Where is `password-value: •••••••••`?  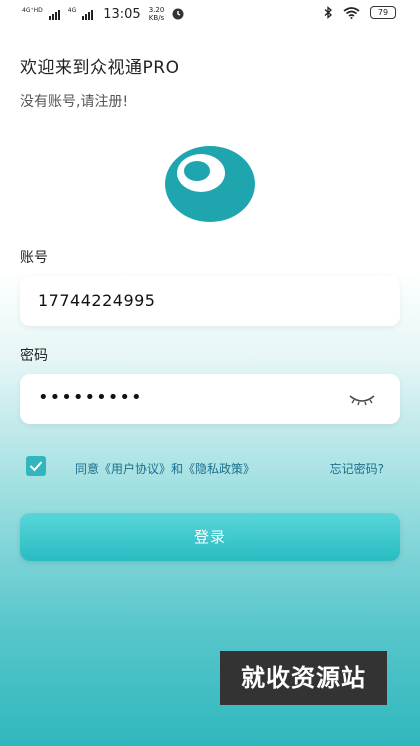
password-value: ••••••••• is located at coordinates (90, 397).